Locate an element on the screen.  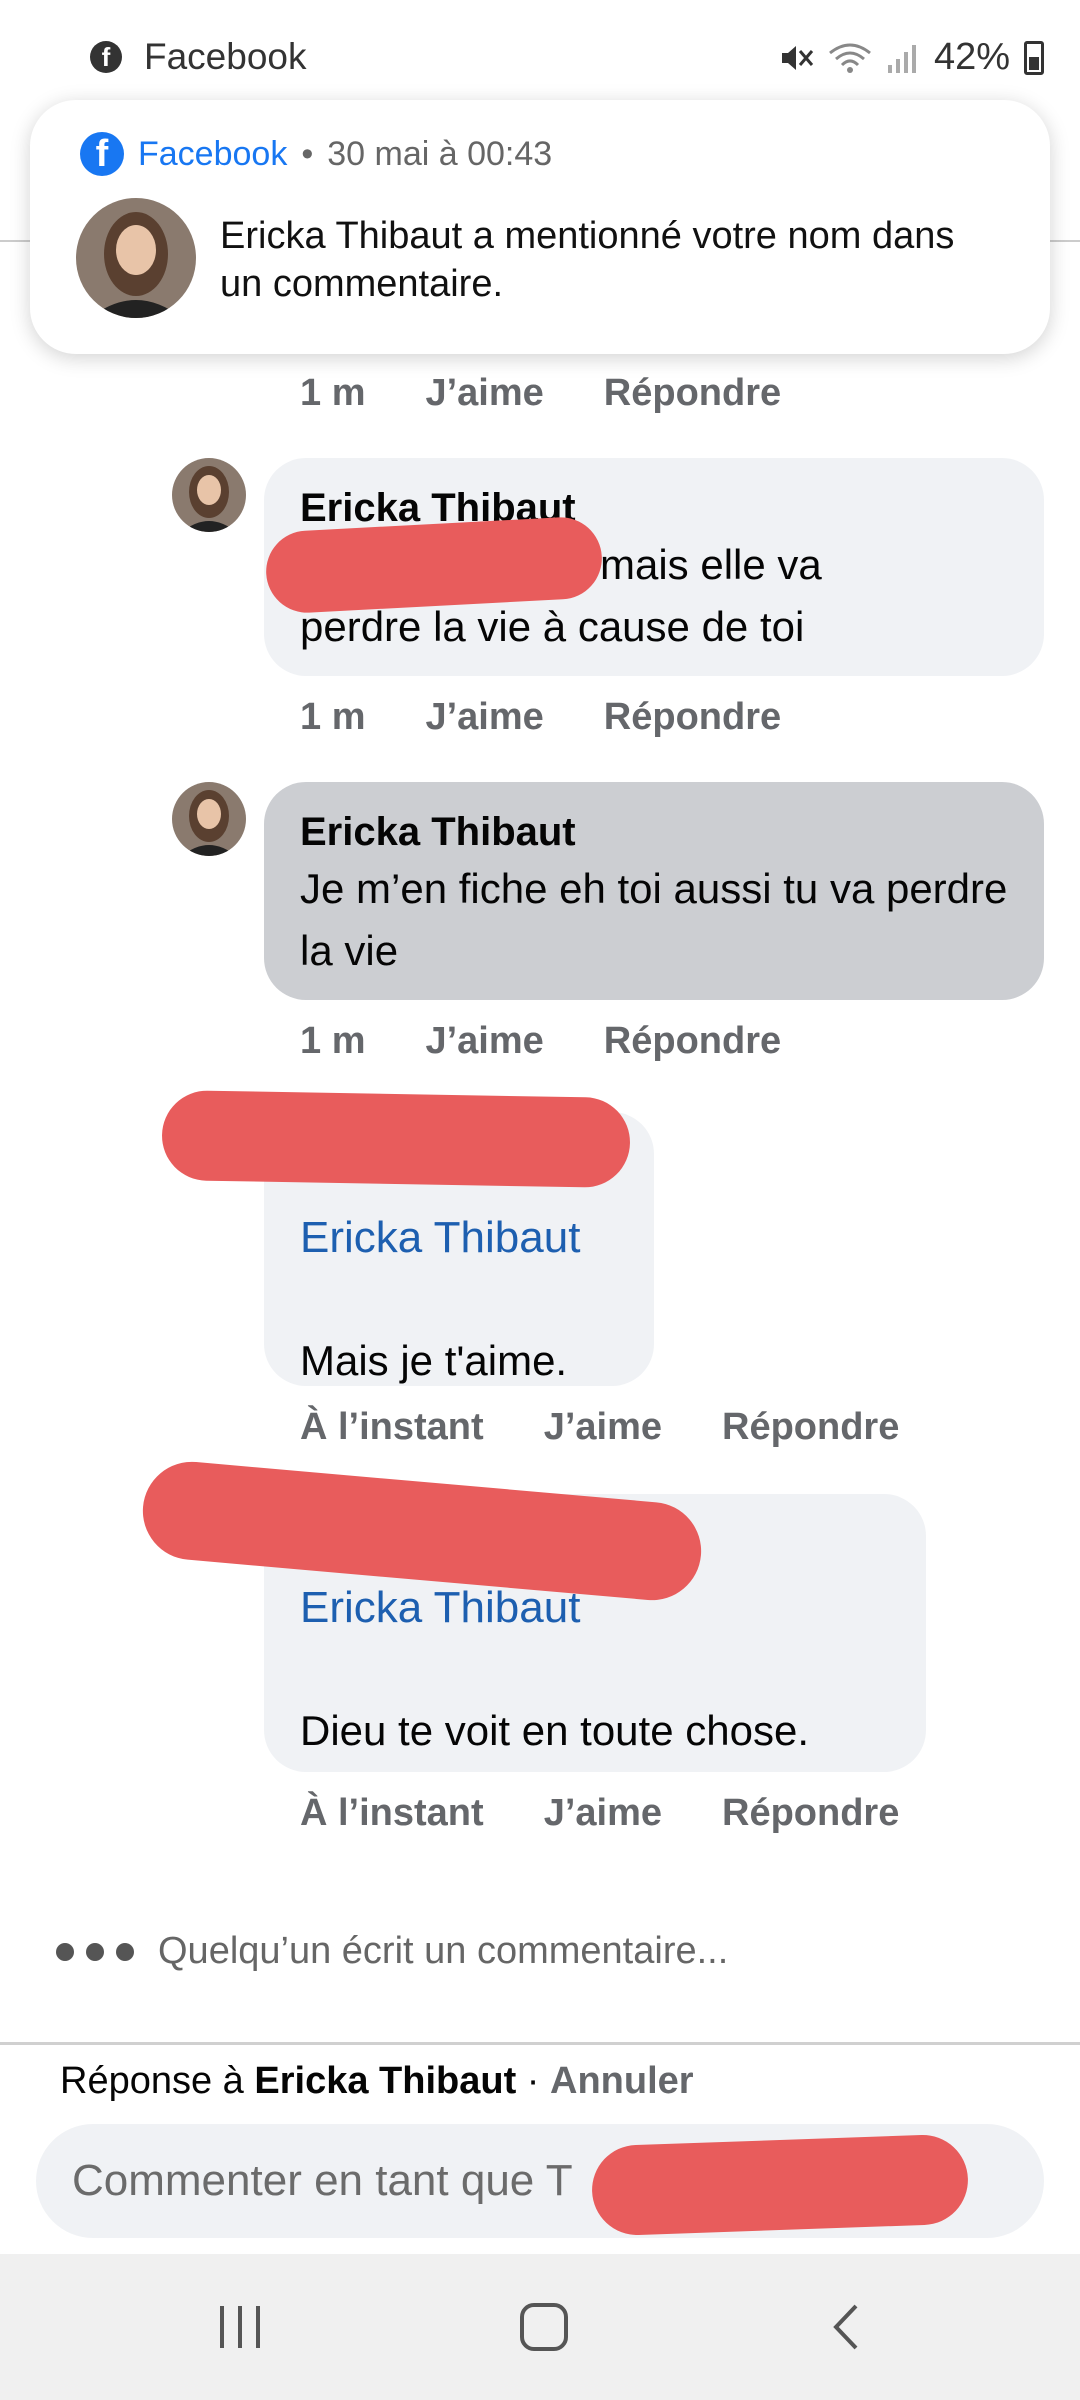
battery-icon is located at coordinates (1034, 57).